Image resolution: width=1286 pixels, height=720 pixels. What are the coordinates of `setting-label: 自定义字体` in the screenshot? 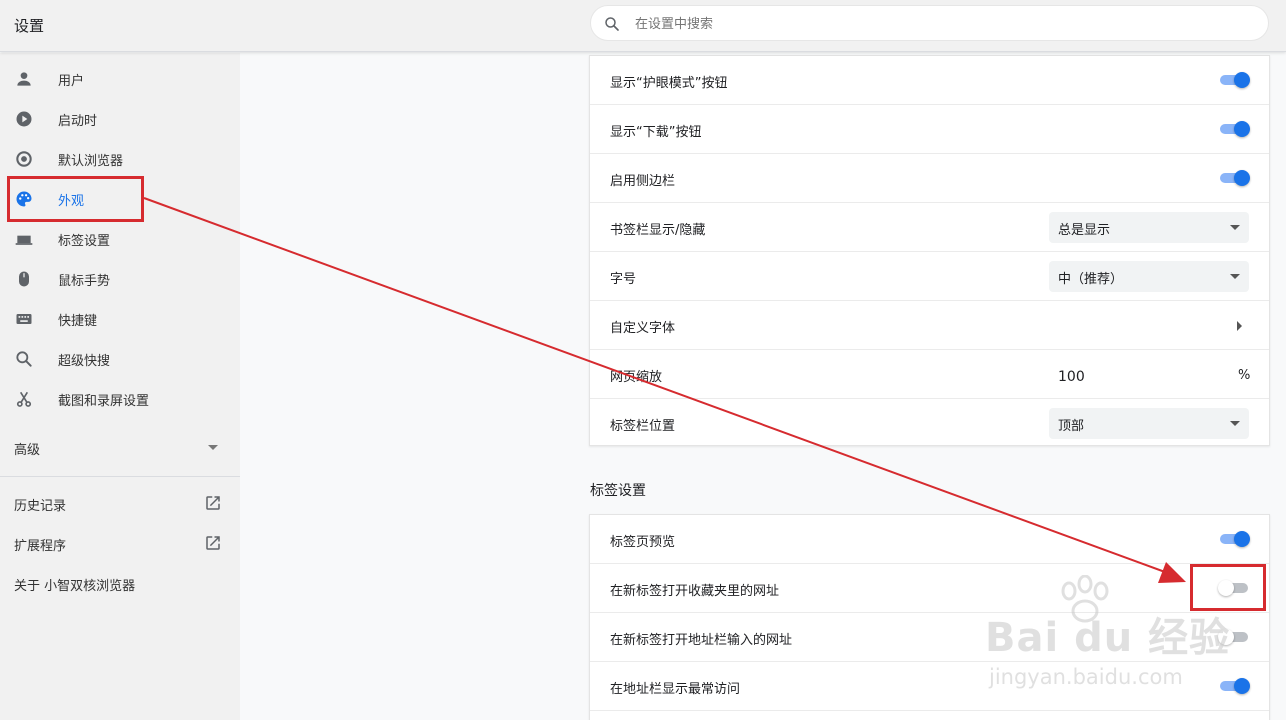 It's located at (643, 328).